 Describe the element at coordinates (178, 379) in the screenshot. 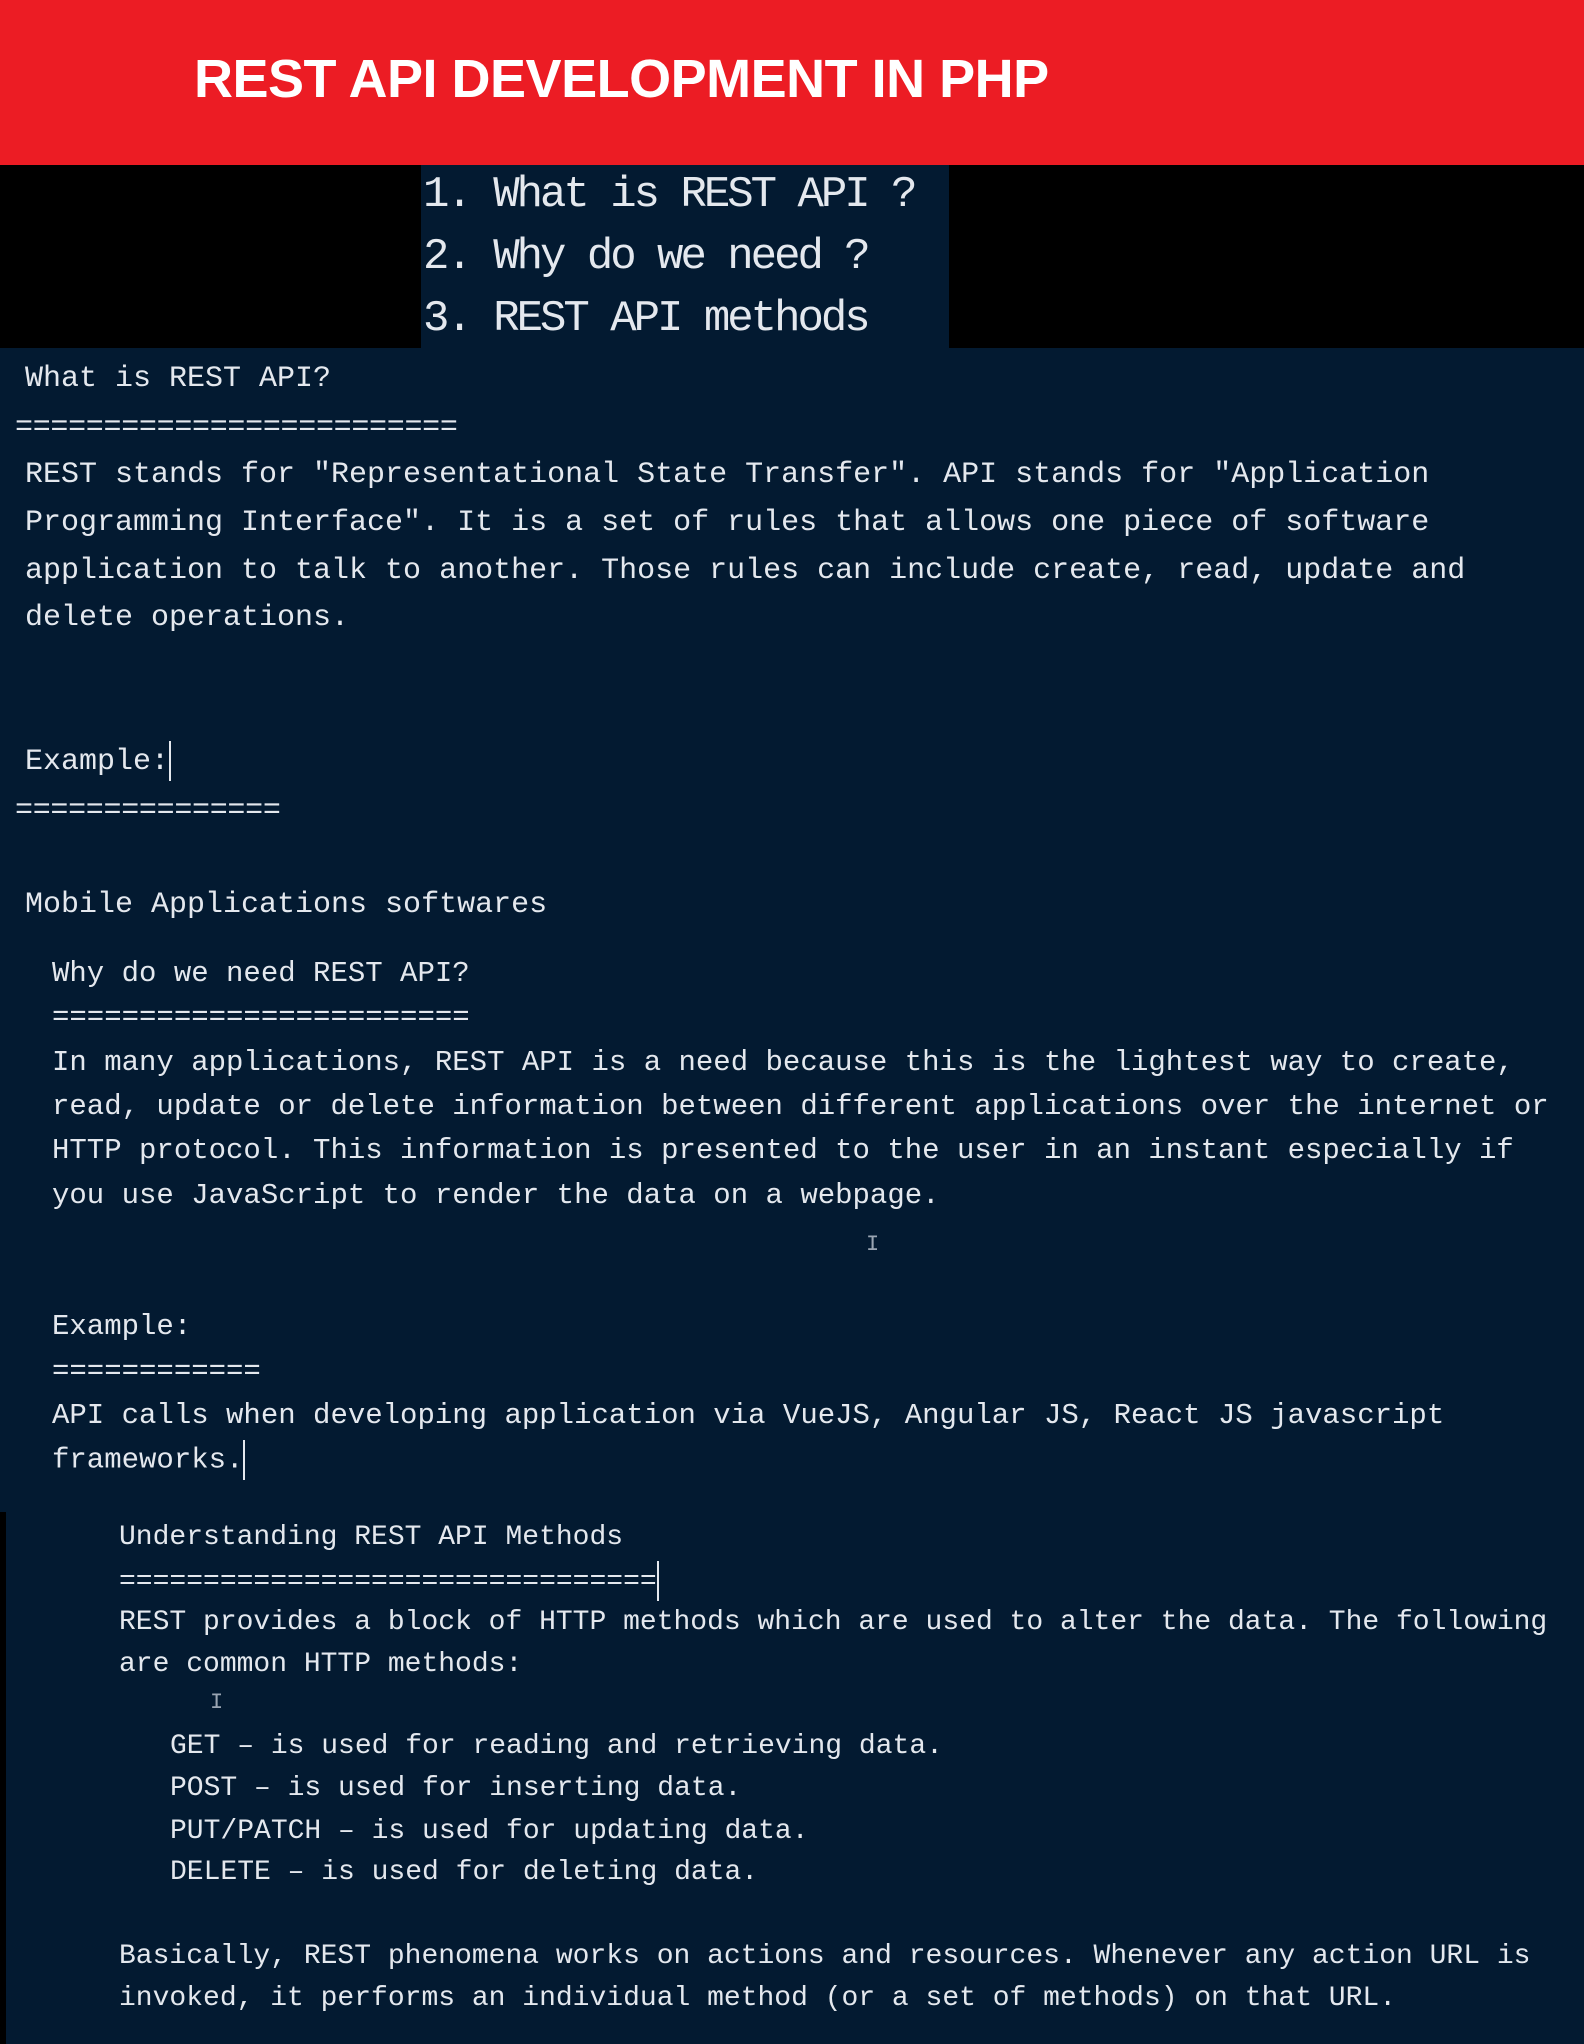

I see `section-heading: What is REST API?` at that location.